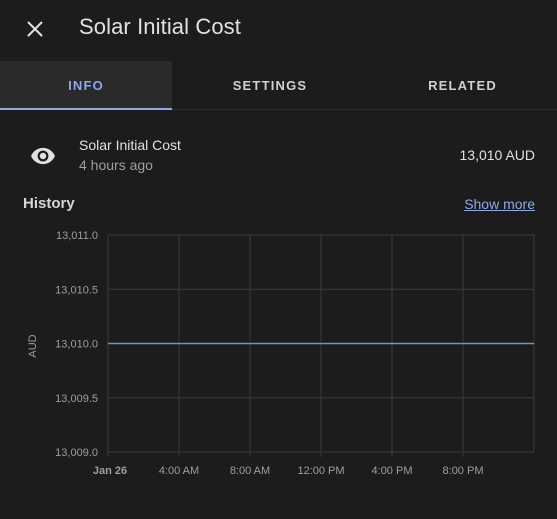 Image resolution: width=557 pixels, height=519 pixels. I want to click on y-tick-label: 13,009.0, so click(76, 453).